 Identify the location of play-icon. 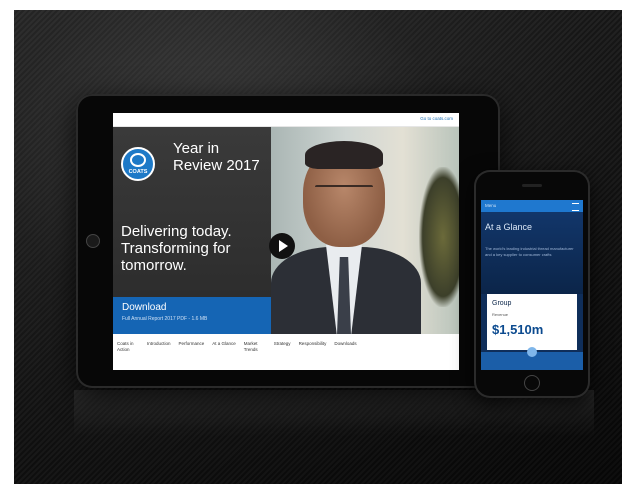
(283, 246).